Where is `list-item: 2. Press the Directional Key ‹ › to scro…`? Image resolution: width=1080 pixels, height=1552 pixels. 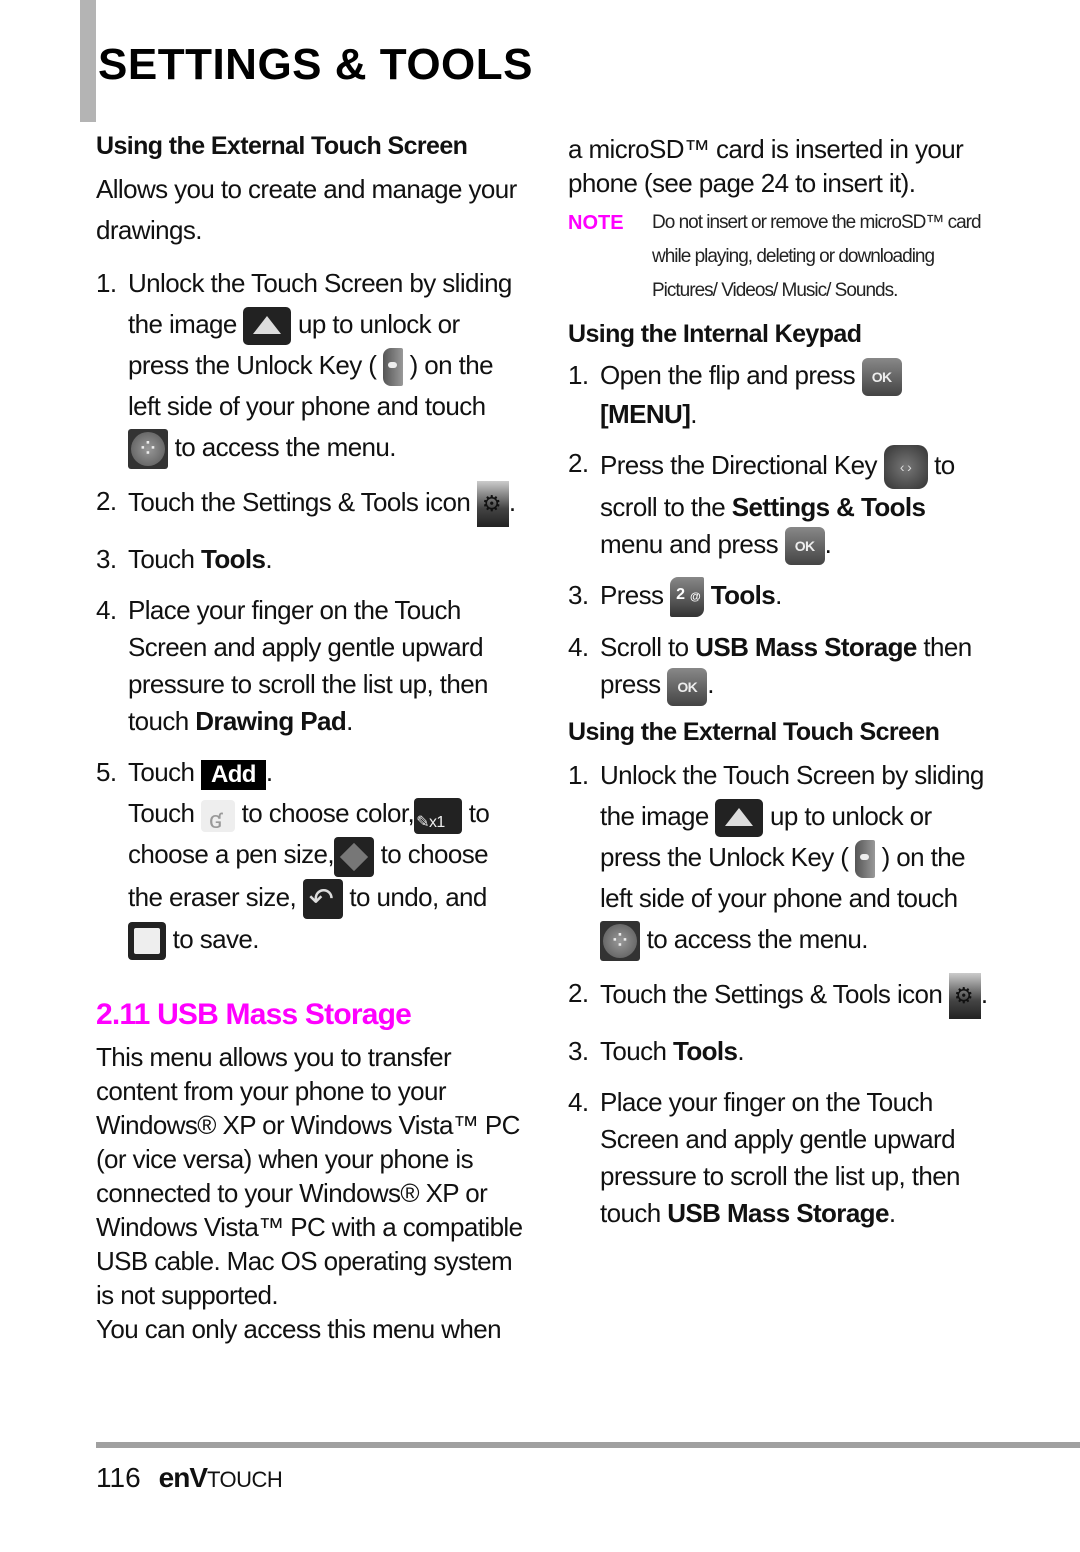 list-item: 2. Press the Directional Key ‹ › to scro… is located at coordinates (778, 505).